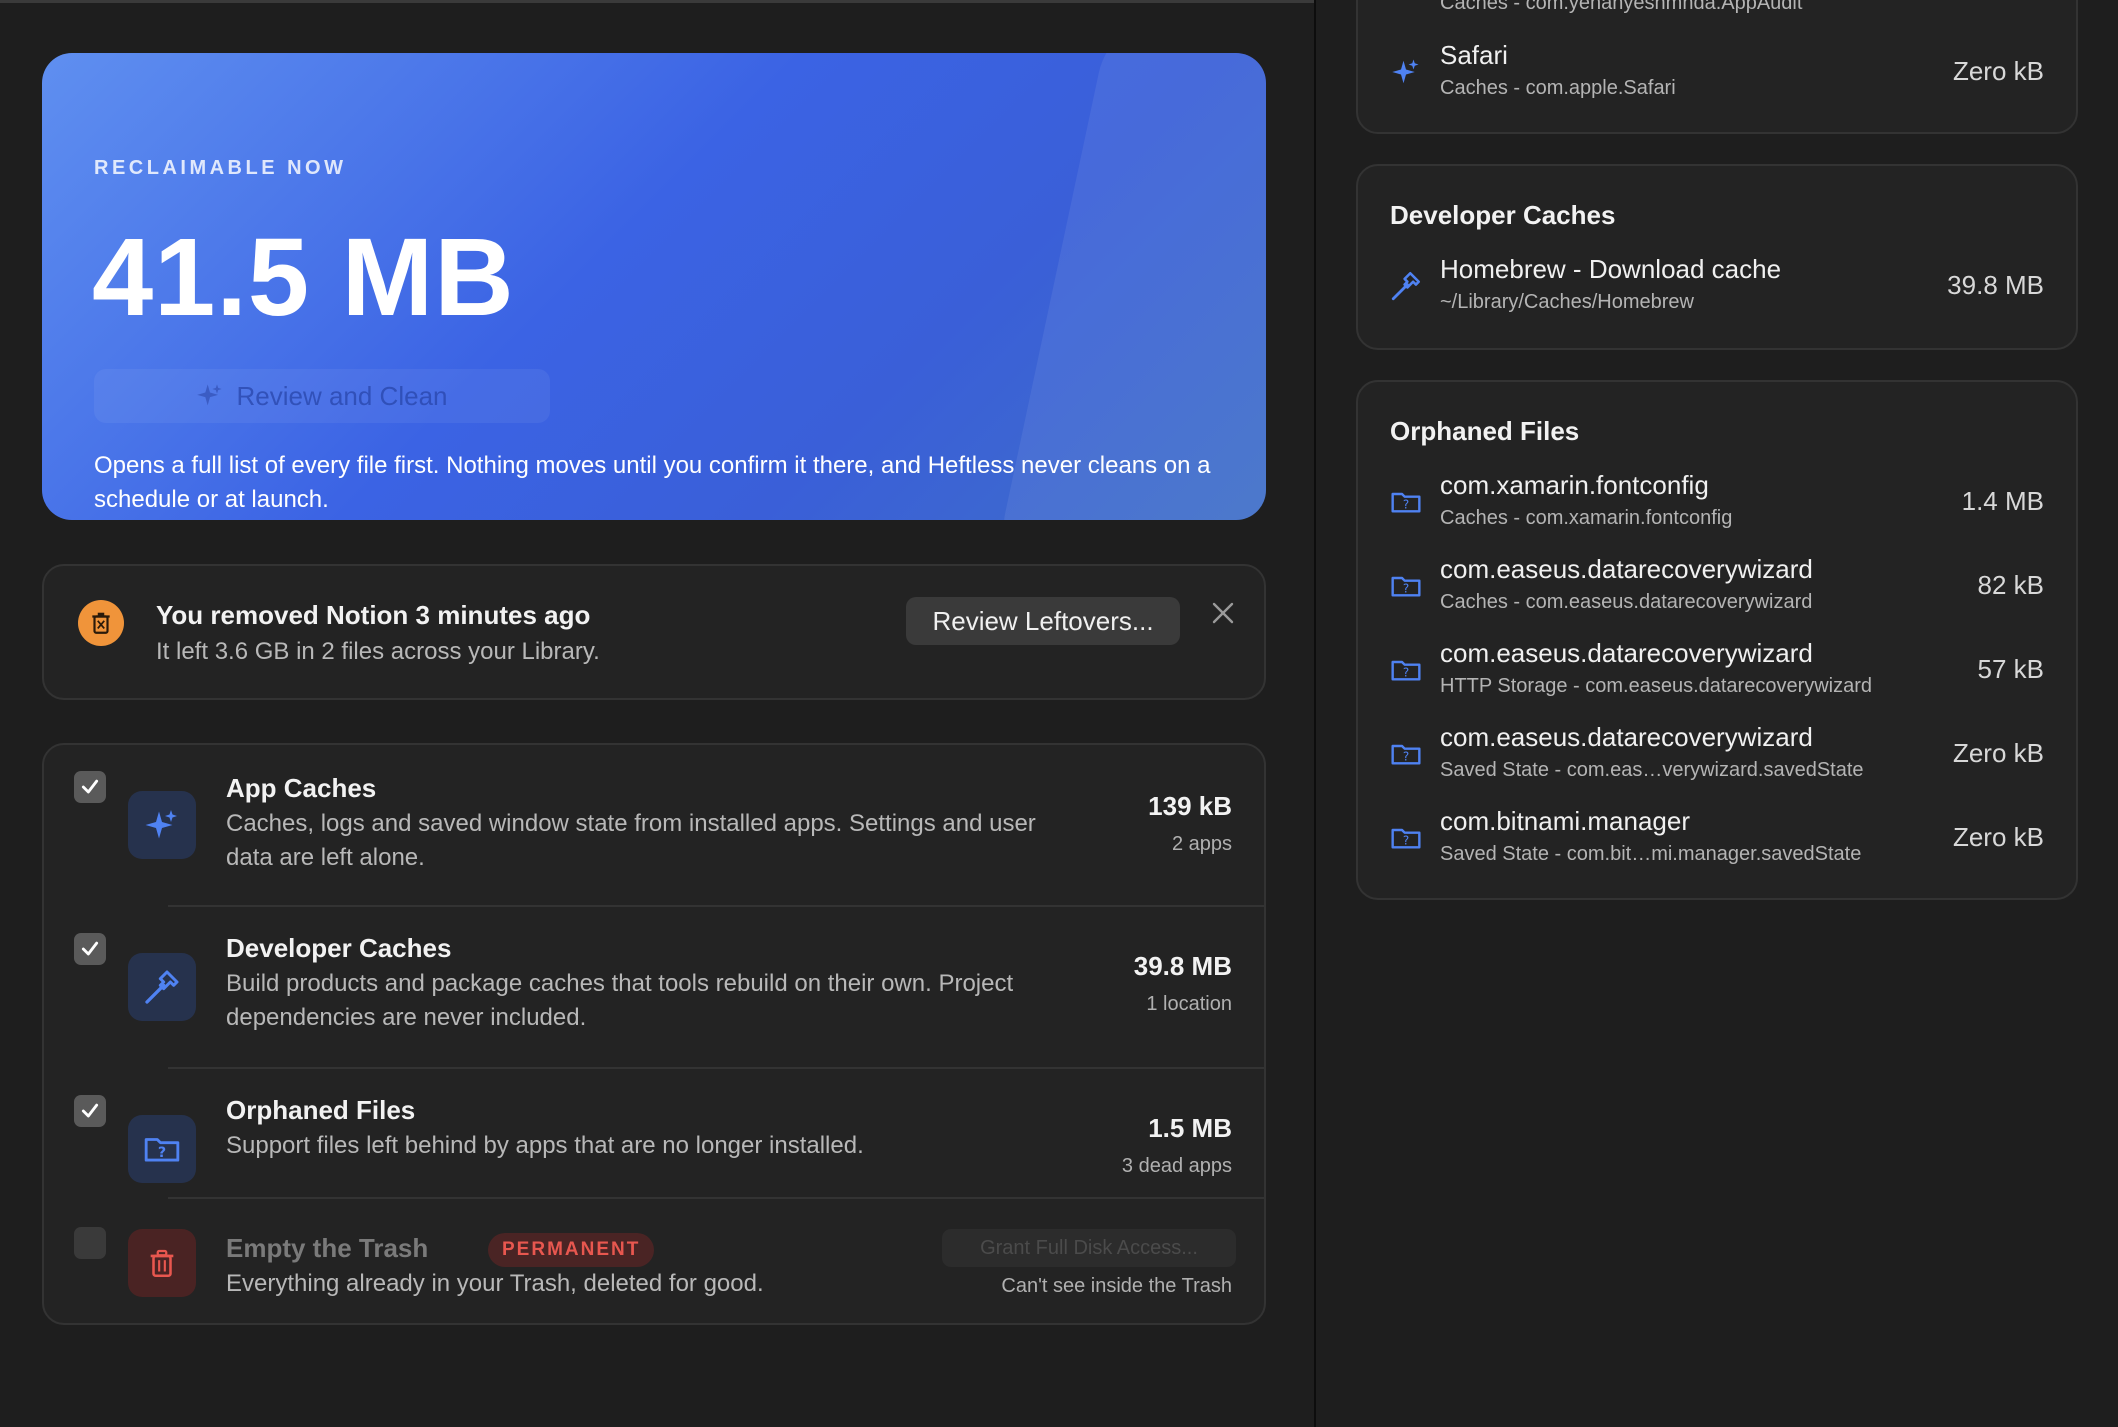  Describe the element at coordinates (1182, 966) in the screenshot. I see `developer-caches-size: 39.8 MB` at that location.